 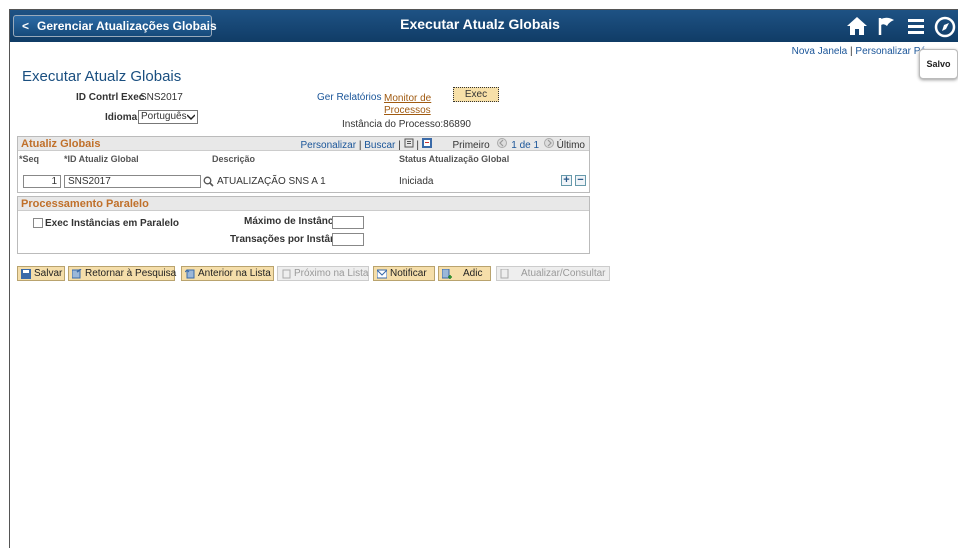 I want to click on personalize-page-link: Personalizar Pá, so click(x=890, y=51).